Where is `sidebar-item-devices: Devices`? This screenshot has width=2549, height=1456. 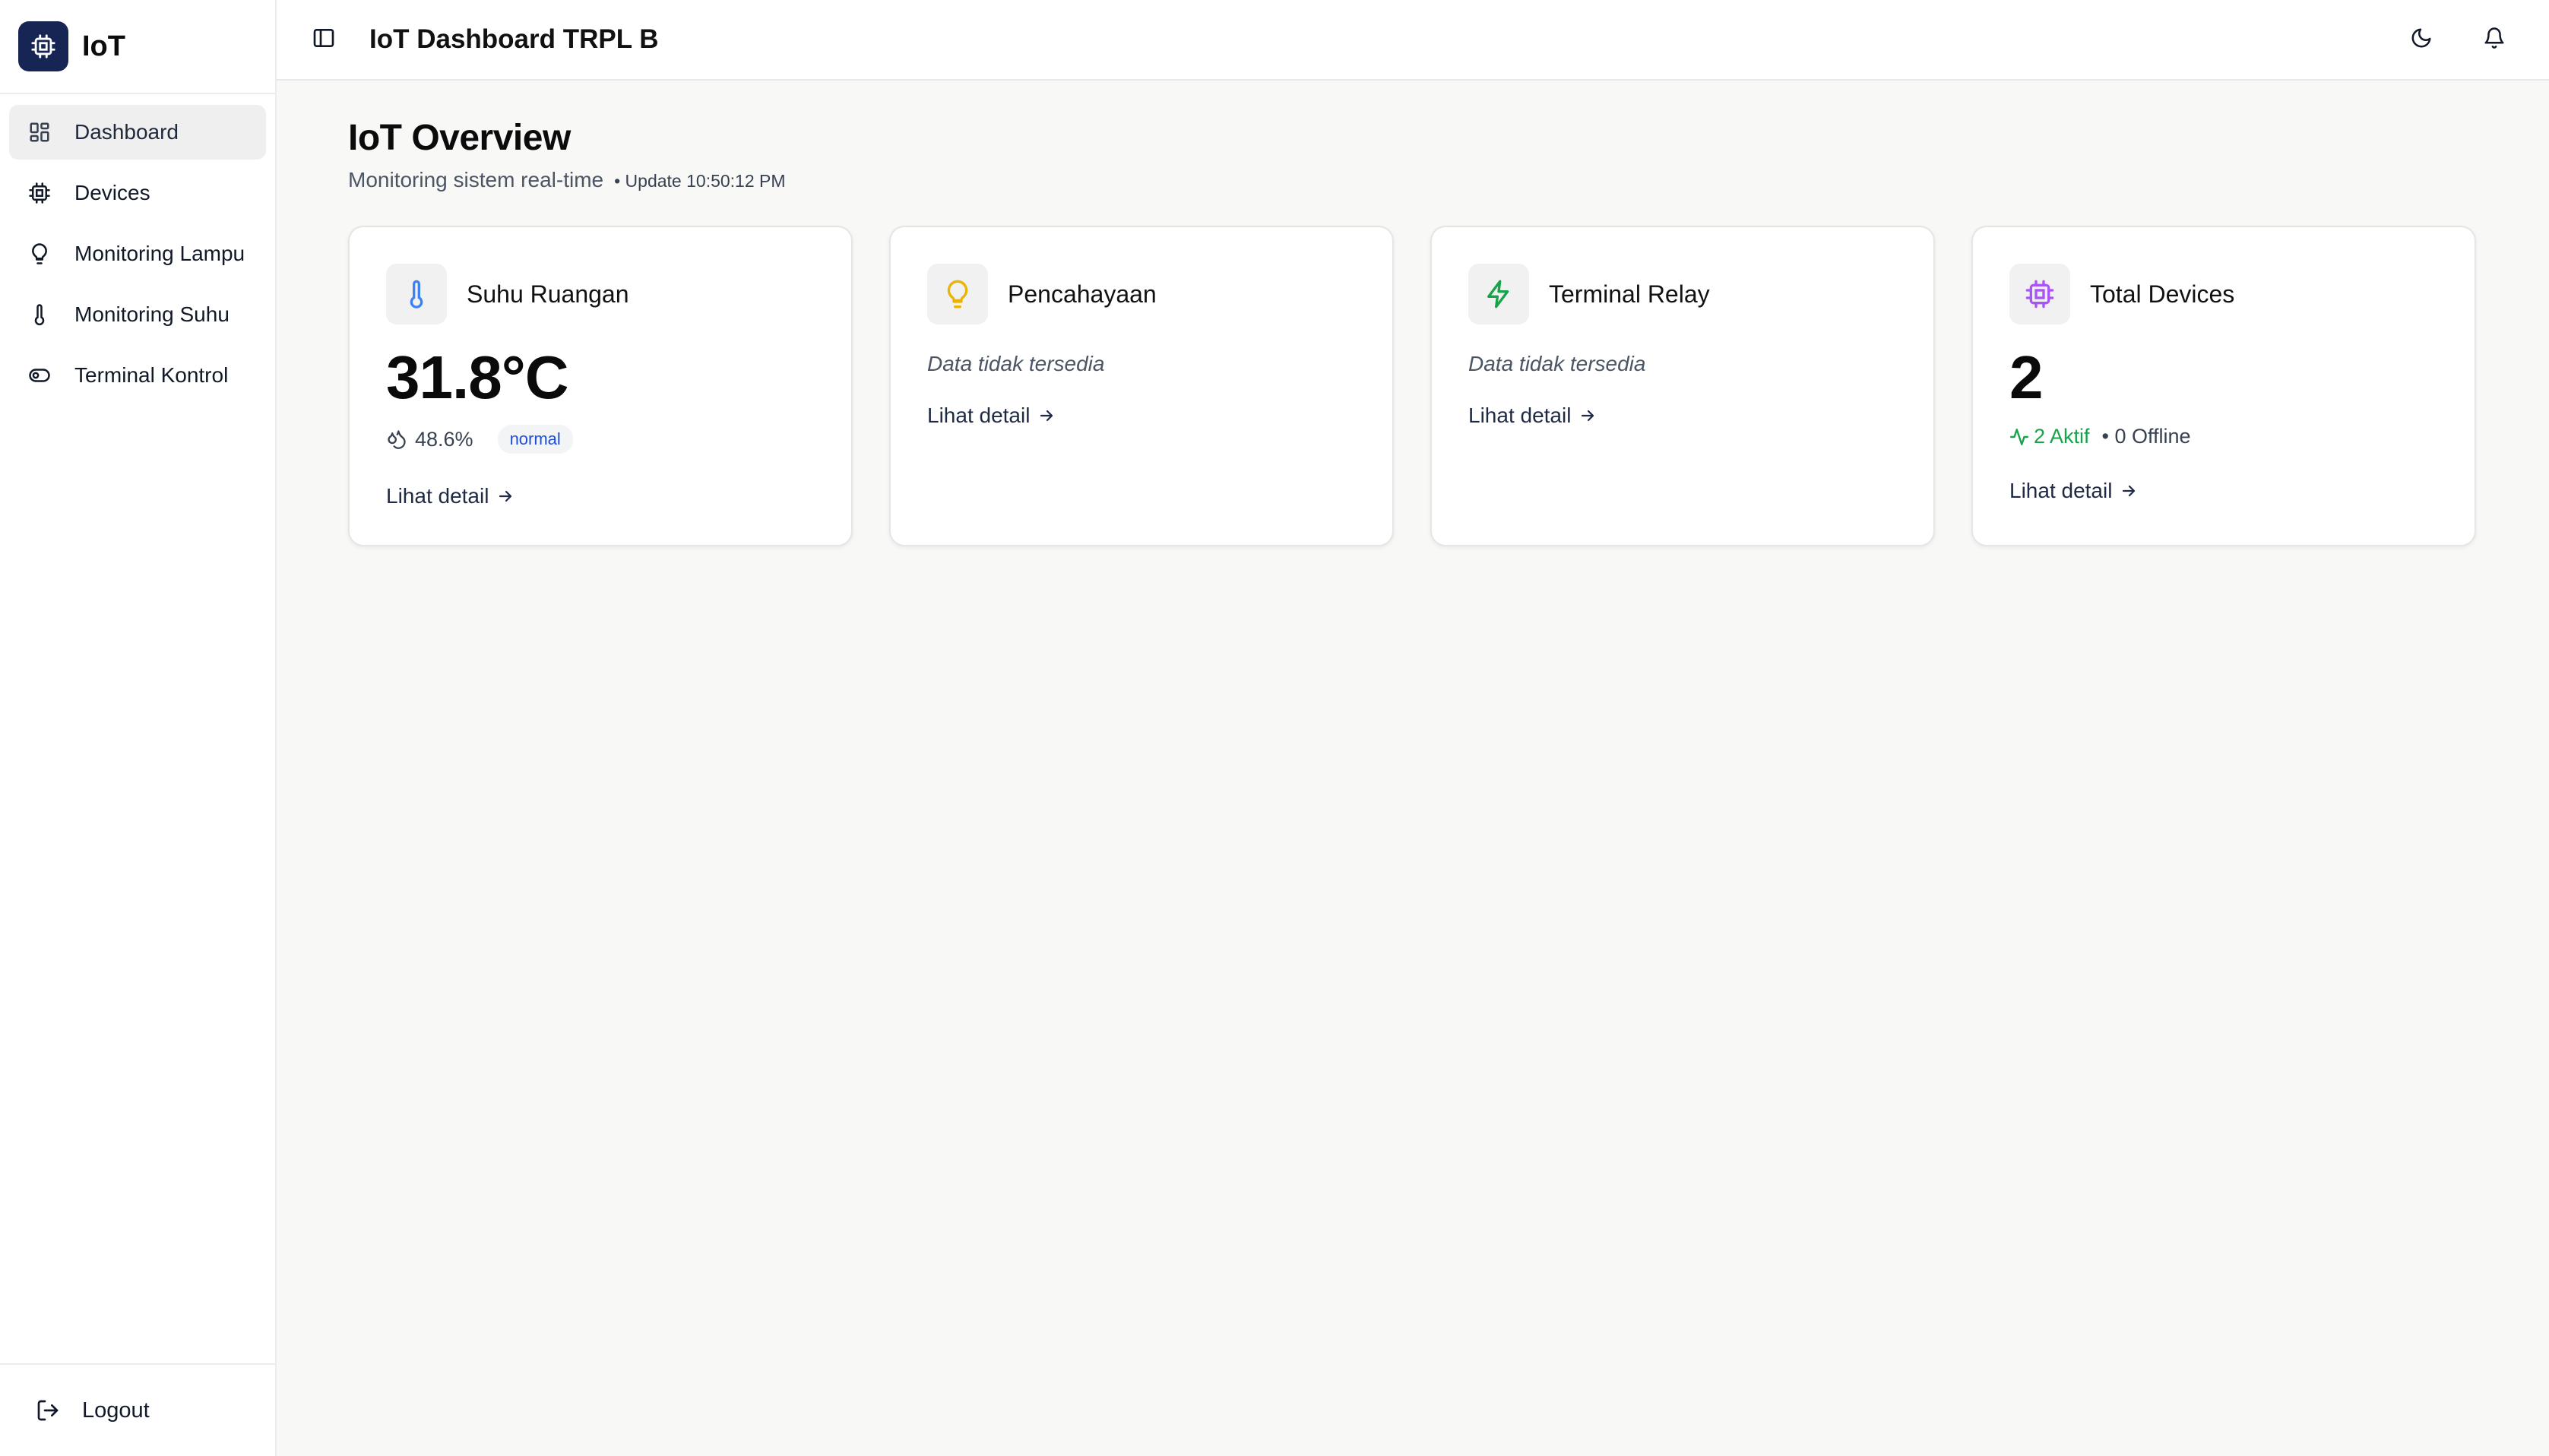
sidebar-item-devices: Devices is located at coordinates (137, 193).